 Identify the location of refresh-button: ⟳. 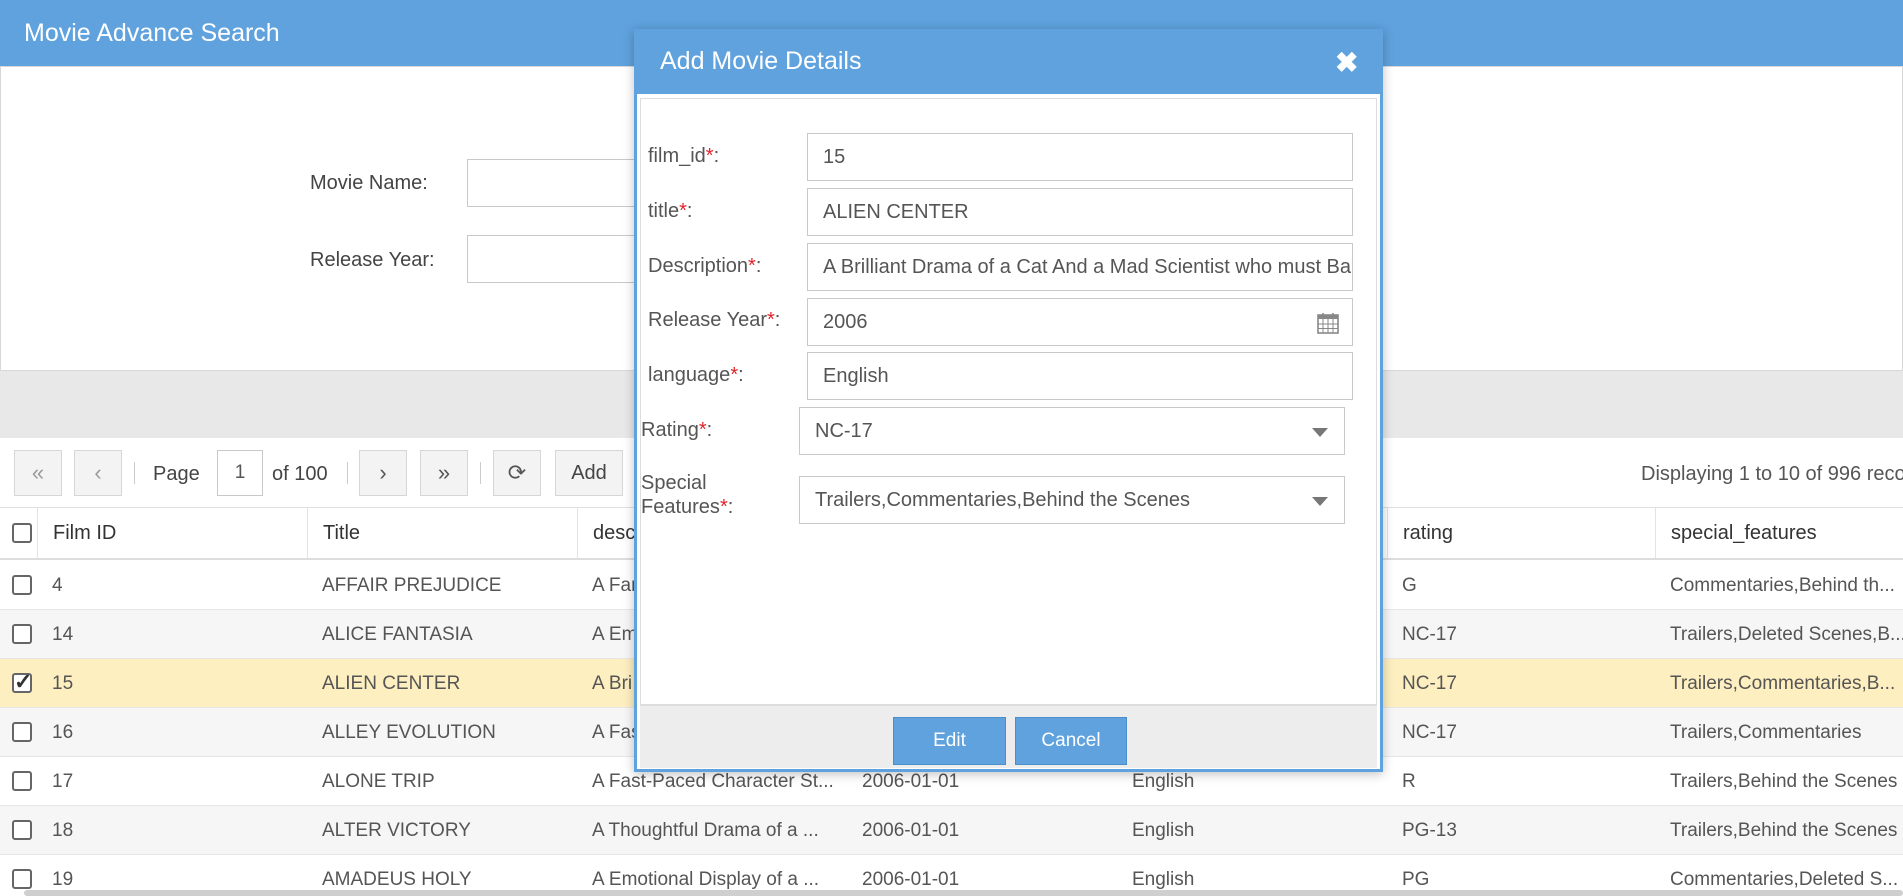
(517, 473).